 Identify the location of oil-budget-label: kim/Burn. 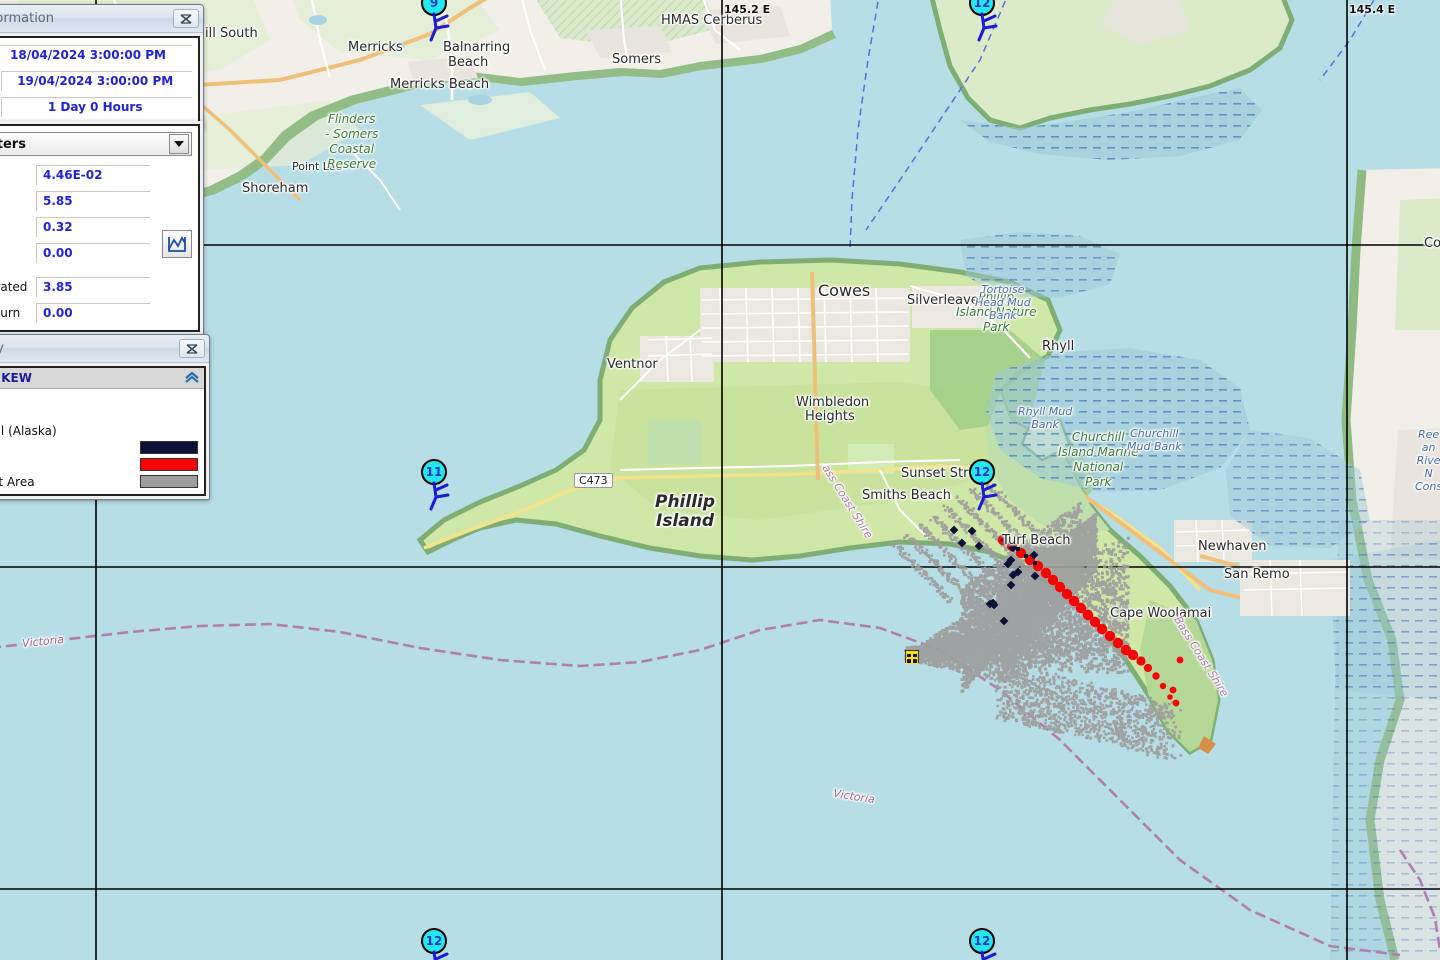
(10, 313).